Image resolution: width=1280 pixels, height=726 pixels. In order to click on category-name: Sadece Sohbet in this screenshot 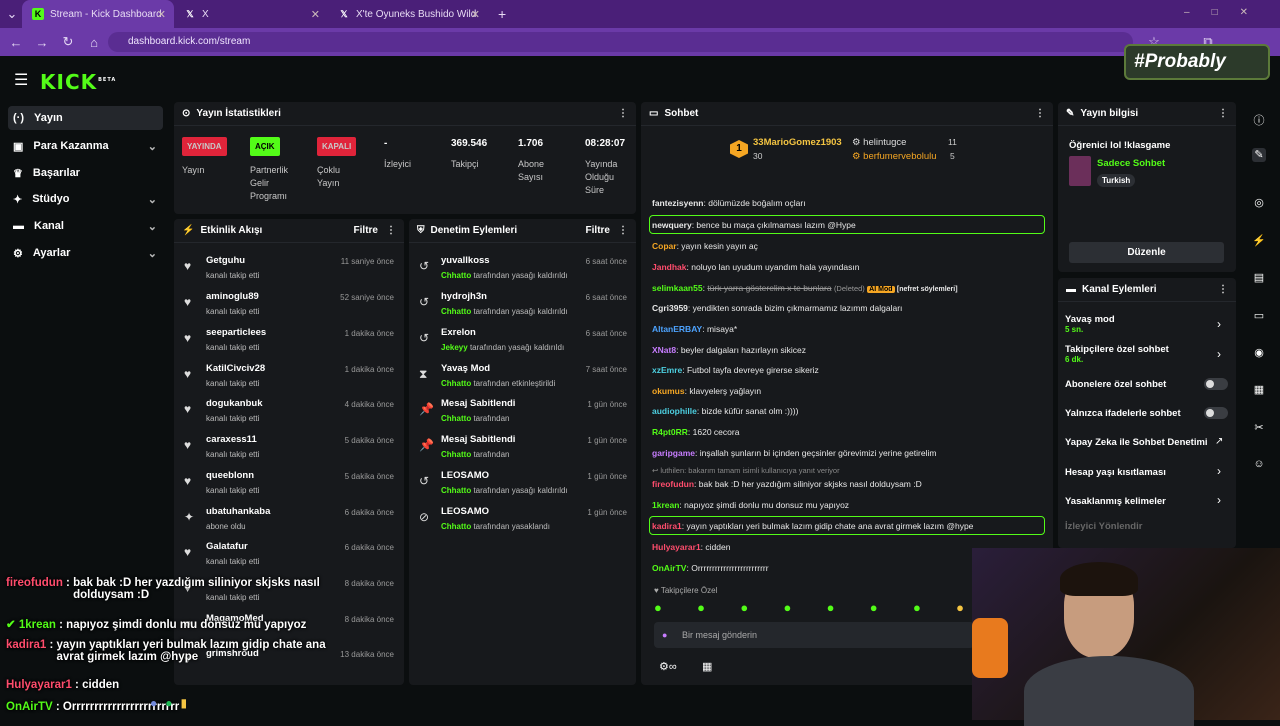, I will do `click(1131, 163)`.